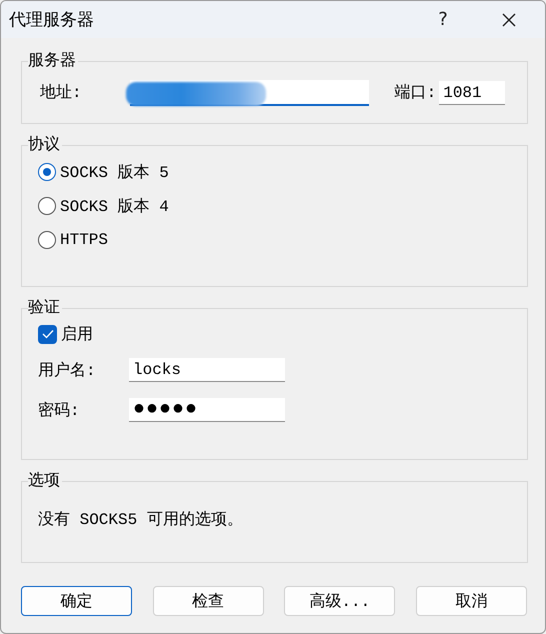 The image size is (546, 634). I want to click on field-label: 端口:, so click(415, 92).